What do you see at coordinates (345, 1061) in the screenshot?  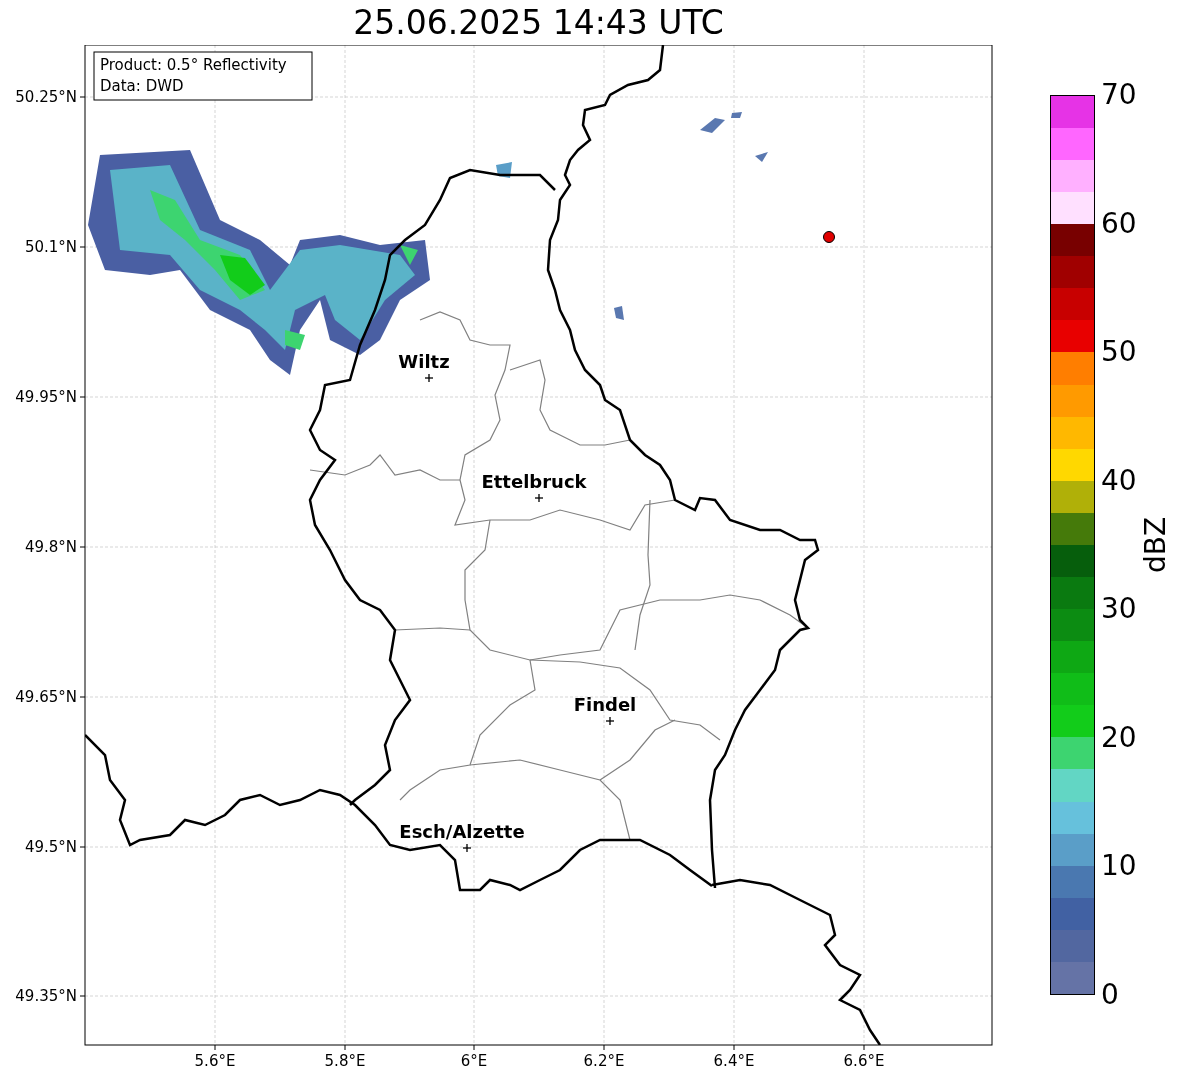 I see `longitude-tick-label: 5.8°E` at bounding box center [345, 1061].